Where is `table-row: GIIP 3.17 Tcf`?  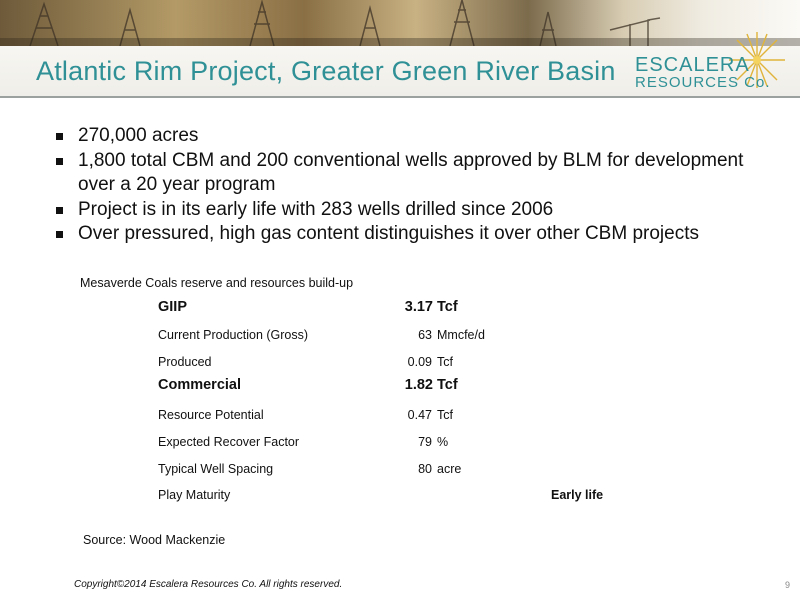 table-row: GIIP 3.17 Tcf is located at coordinates (308, 307).